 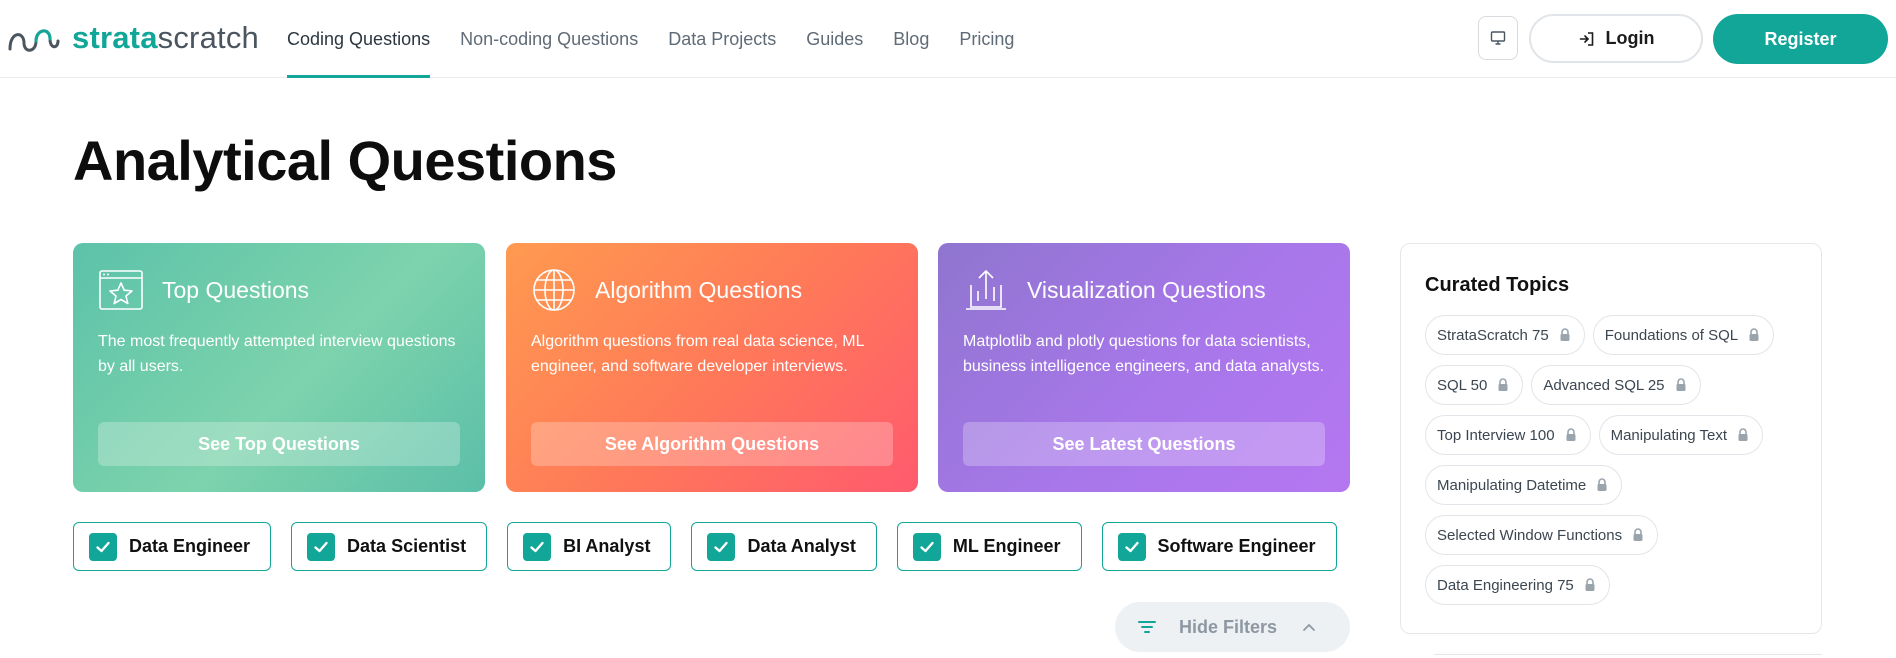 What do you see at coordinates (34, 40) in the screenshot?
I see `logo-icon` at bounding box center [34, 40].